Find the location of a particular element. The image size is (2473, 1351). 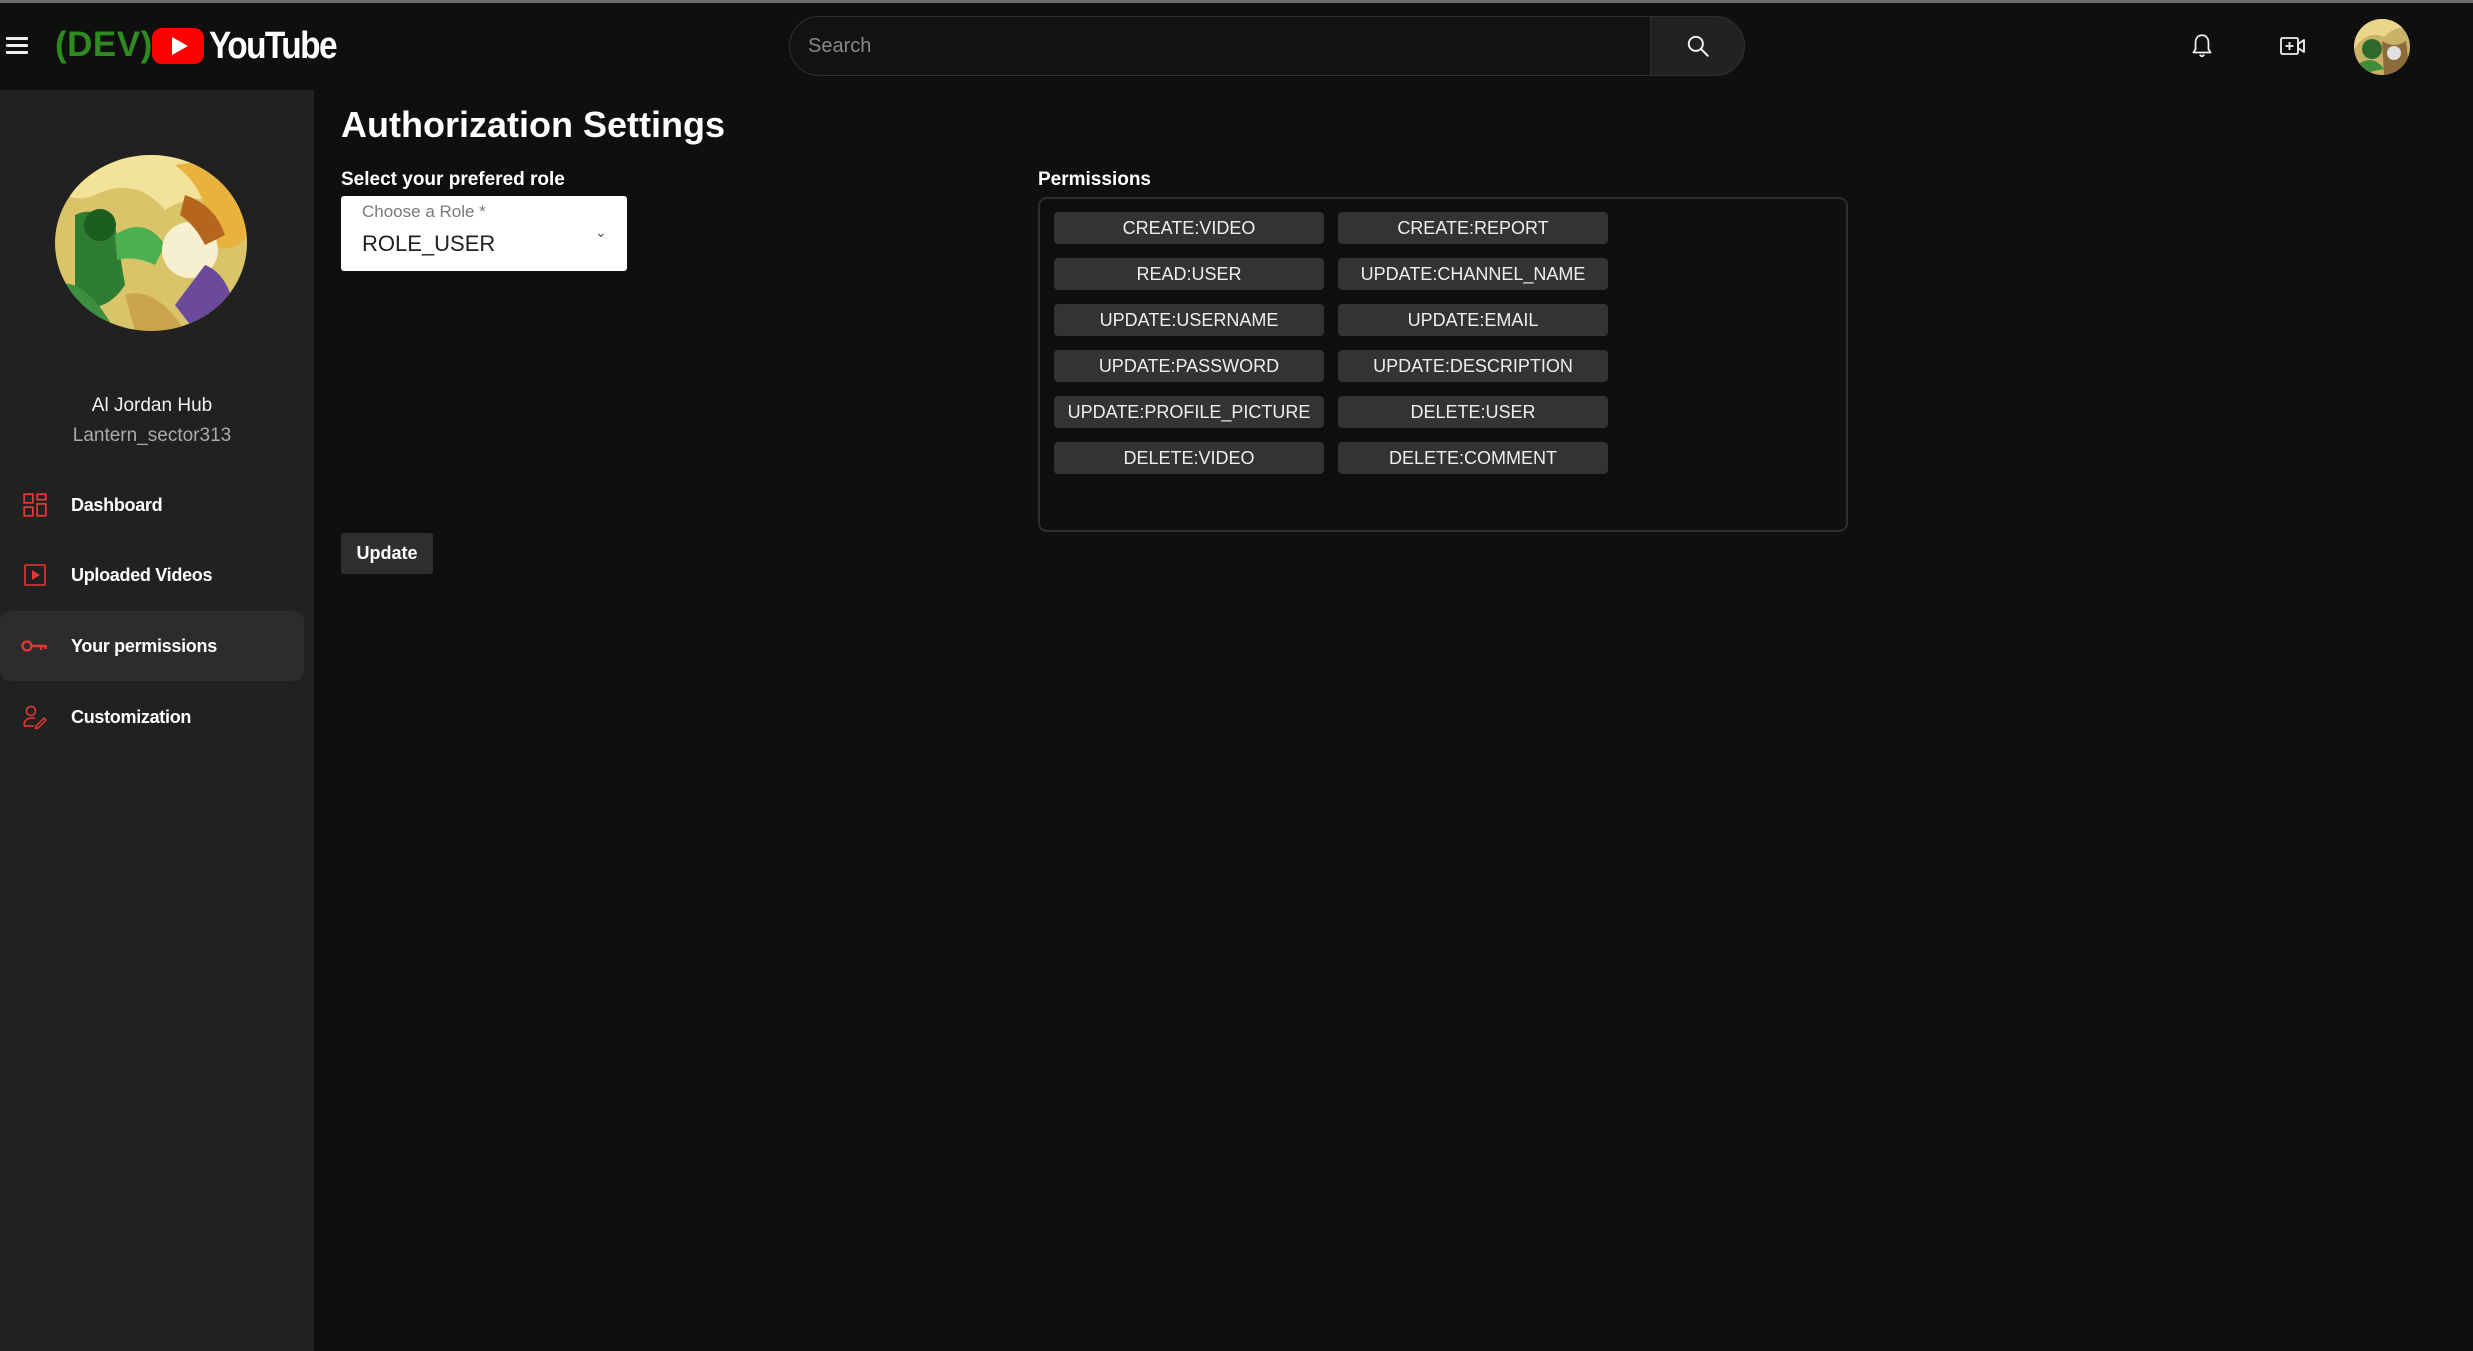

sidebar-item-your-permissions: Your permissions is located at coordinates (152, 646).